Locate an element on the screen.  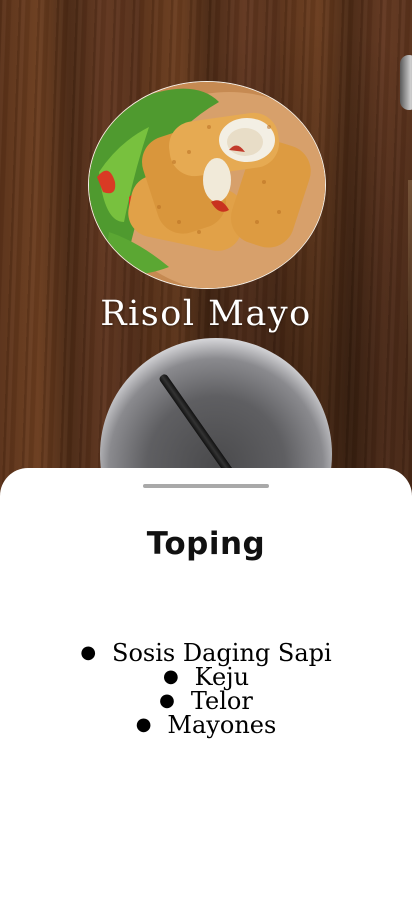
list-item: ● Telor is located at coordinates (206, 701).